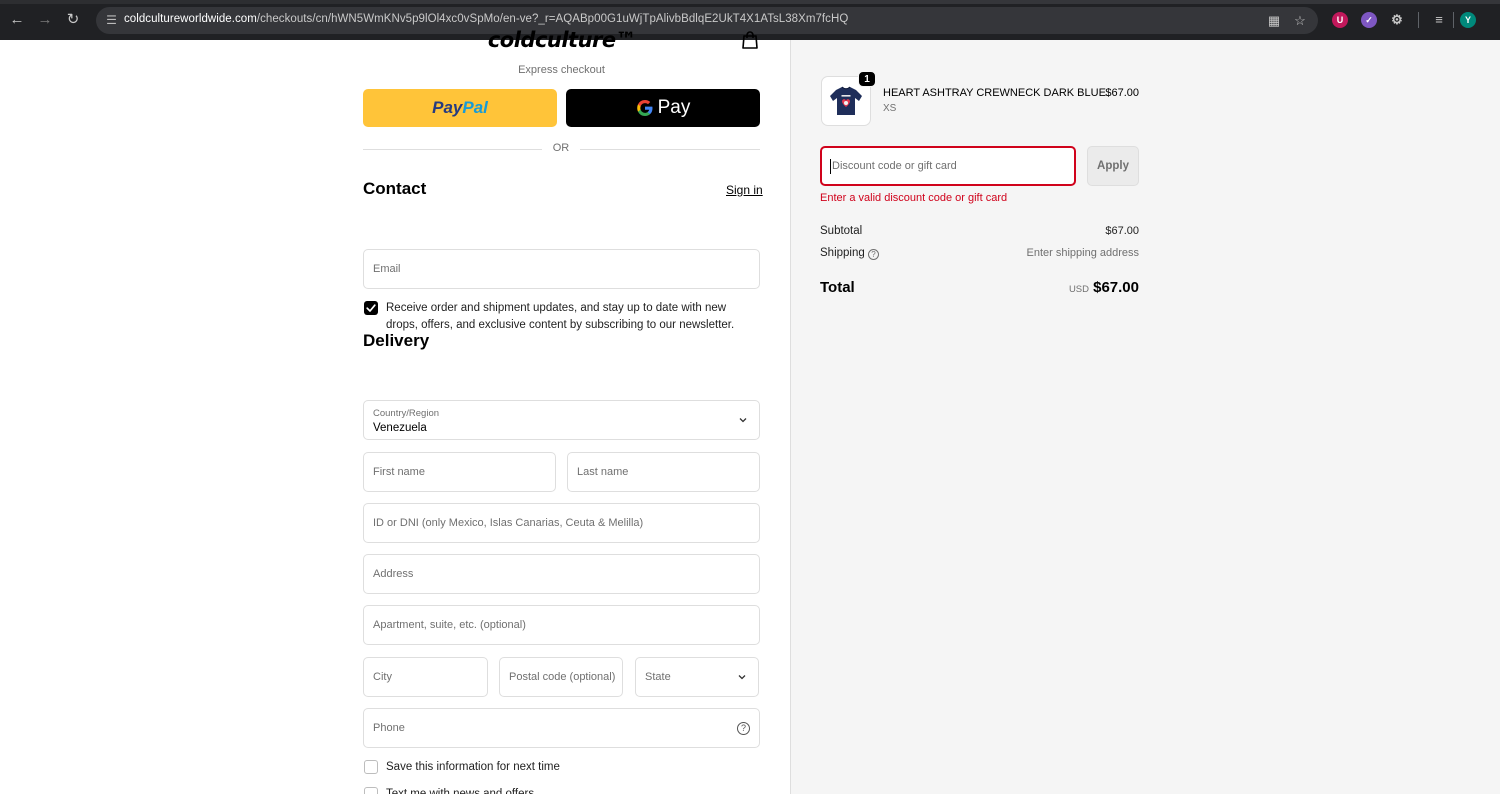  What do you see at coordinates (1122, 93) in the screenshot?
I see `product-price: $67.00` at bounding box center [1122, 93].